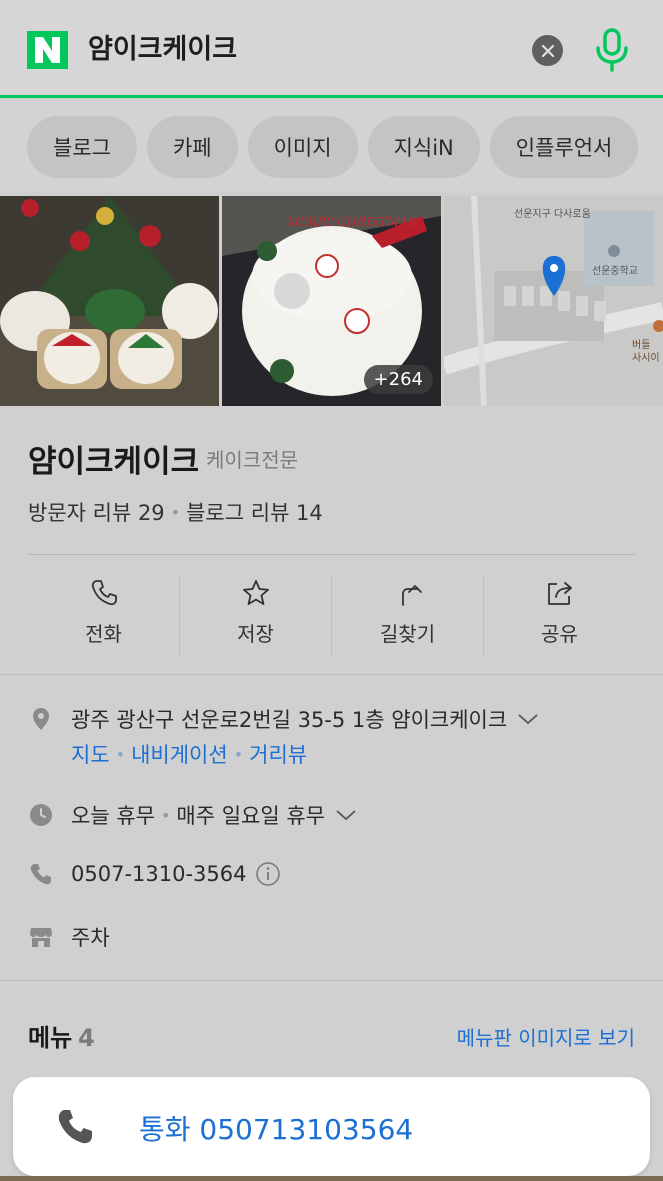 This screenshot has width=663, height=1181. What do you see at coordinates (552, 214) in the screenshot?
I see `map-label-district: 선운지구 다사로움` at bounding box center [552, 214].